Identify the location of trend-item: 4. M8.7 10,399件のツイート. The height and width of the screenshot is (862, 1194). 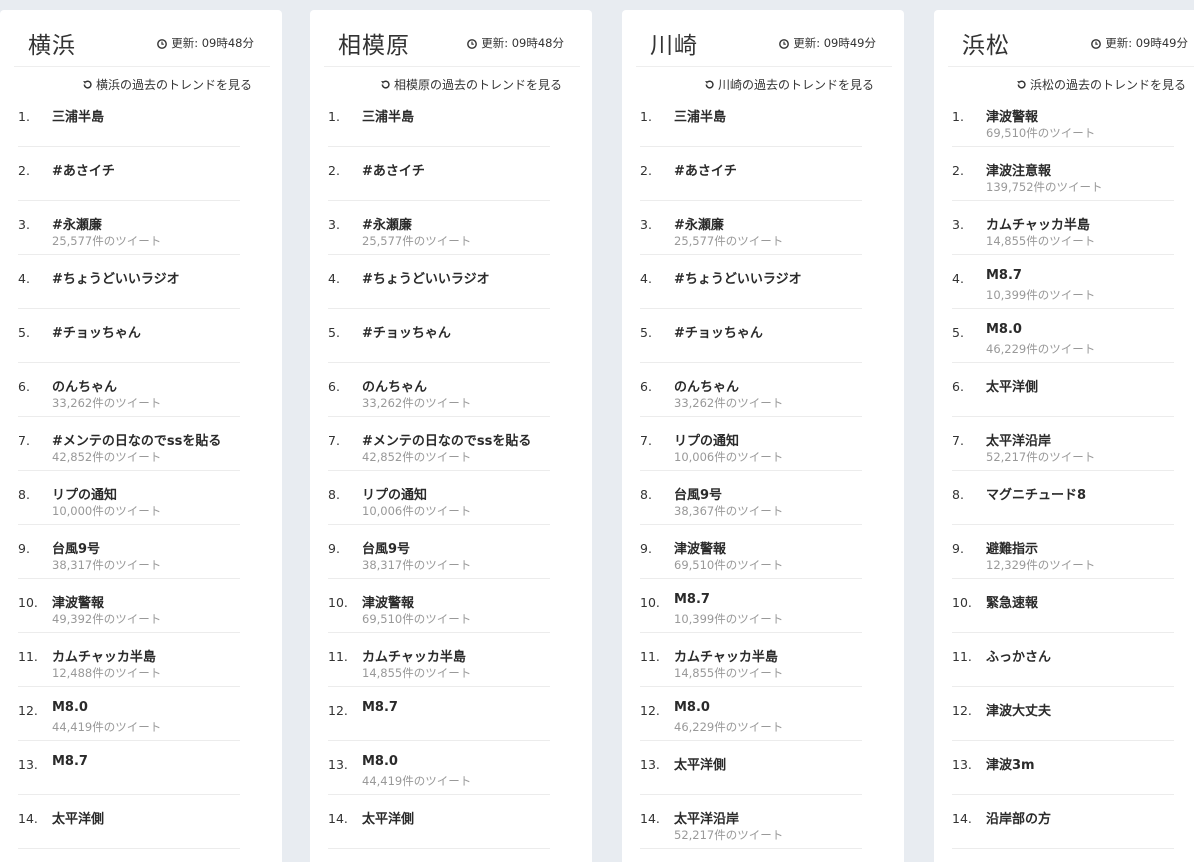
(1063, 282).